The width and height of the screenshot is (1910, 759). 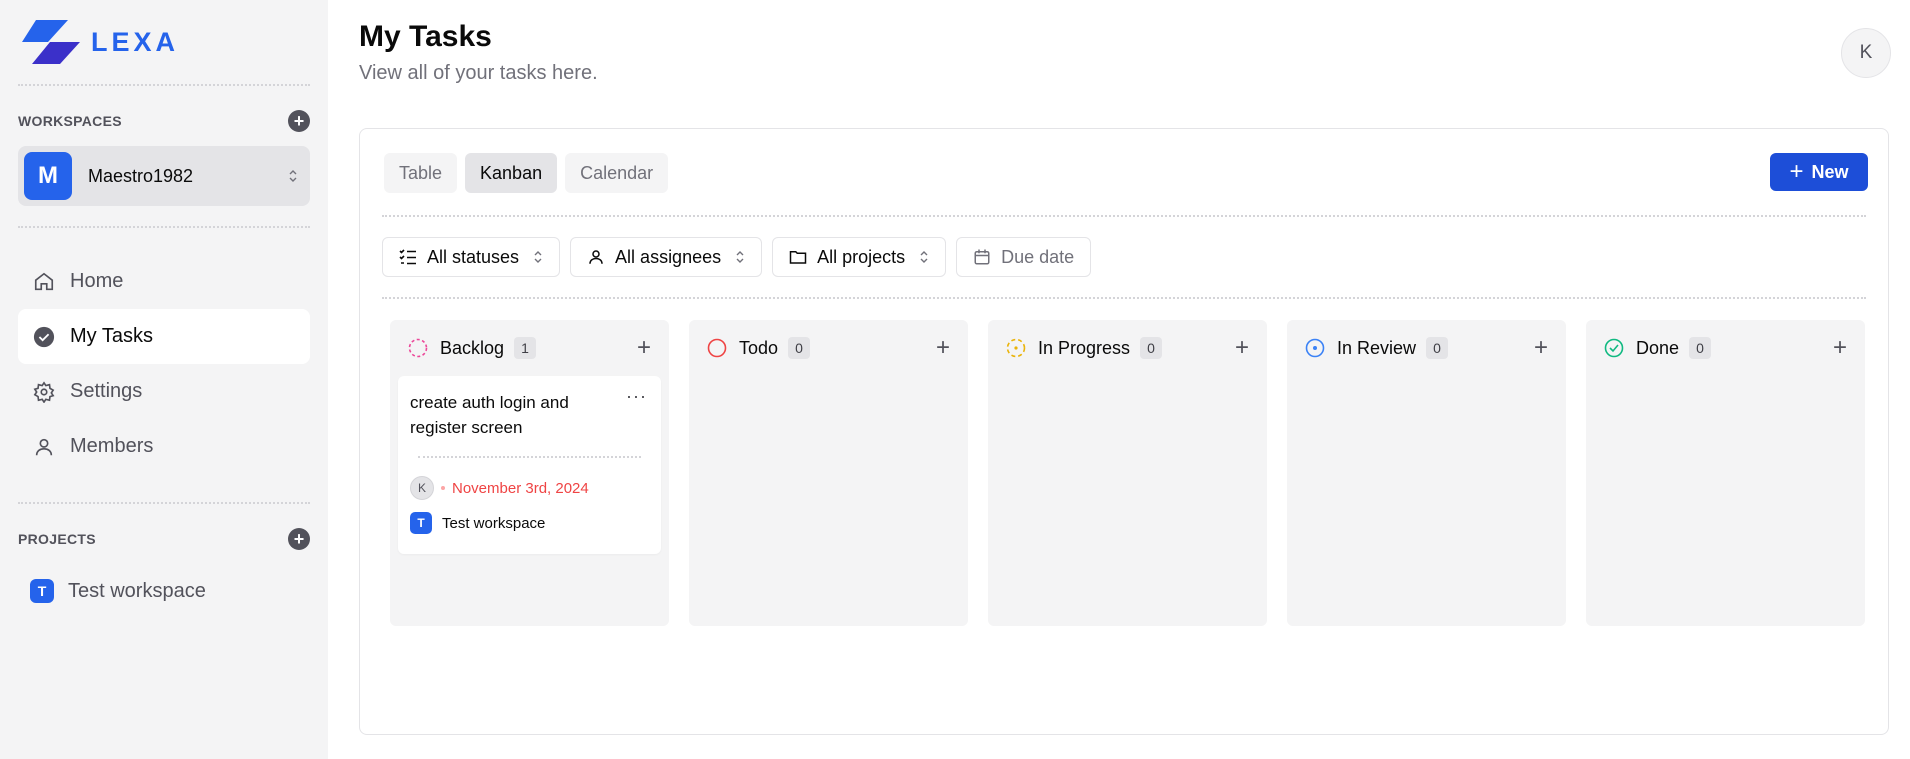 I want to click on tab-kanban: Kanban, so click(x=511, y=173).